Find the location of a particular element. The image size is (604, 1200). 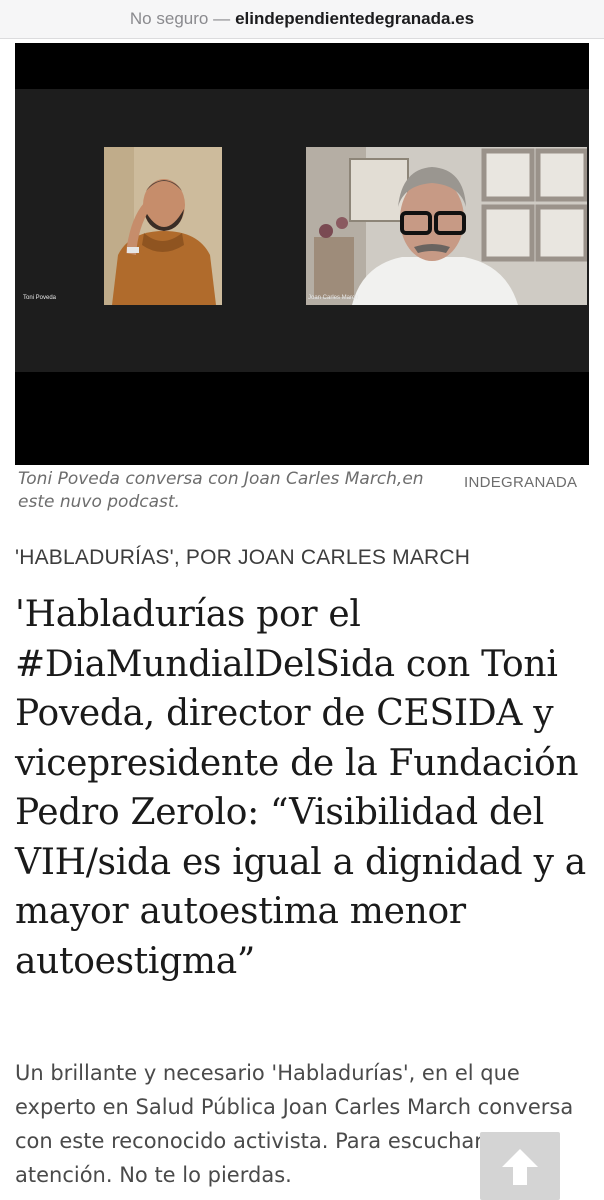

person-right-image is located at coordinates (446, 226).